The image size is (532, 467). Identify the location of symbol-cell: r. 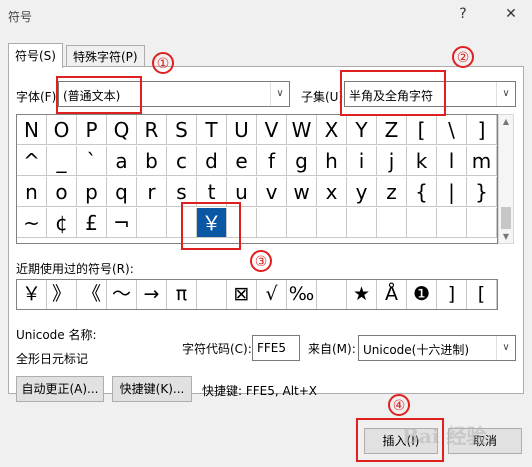
(152, 192).